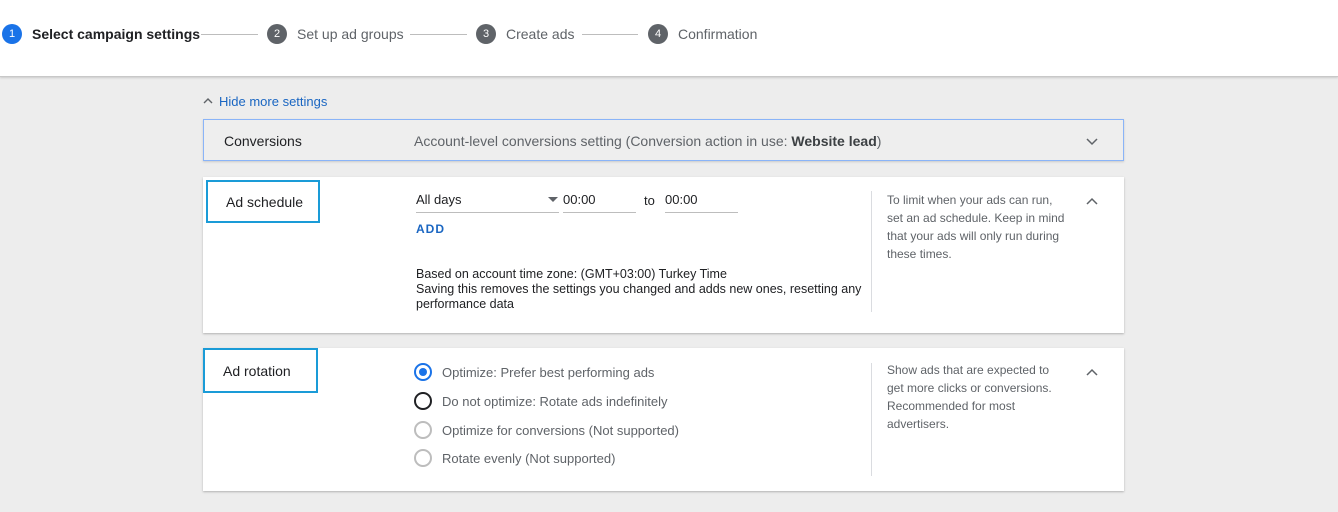 This screenshot has width=1338, height=512. I want to click on step-create-ads: 3 Create ads, so click(525, 34).